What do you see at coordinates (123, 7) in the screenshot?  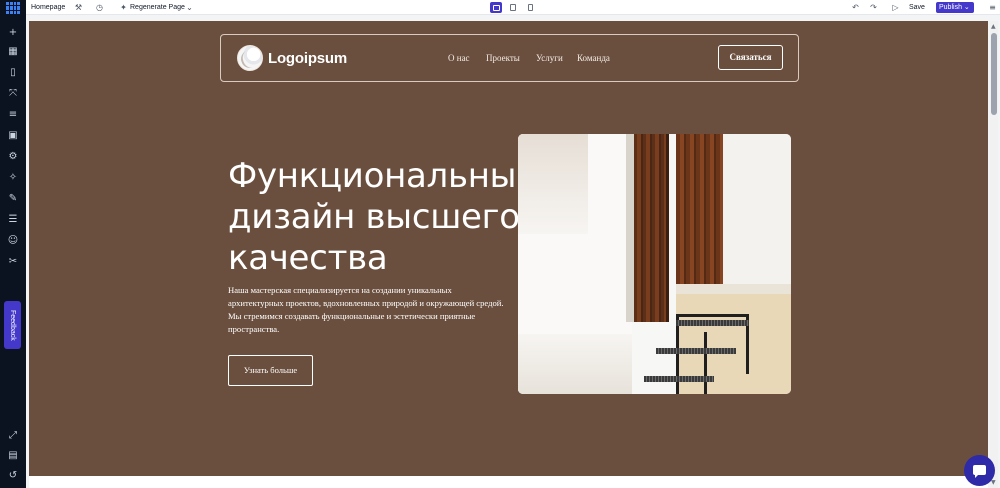 I see `sparkle-icon: ✦` at bounding box center [123, 7].